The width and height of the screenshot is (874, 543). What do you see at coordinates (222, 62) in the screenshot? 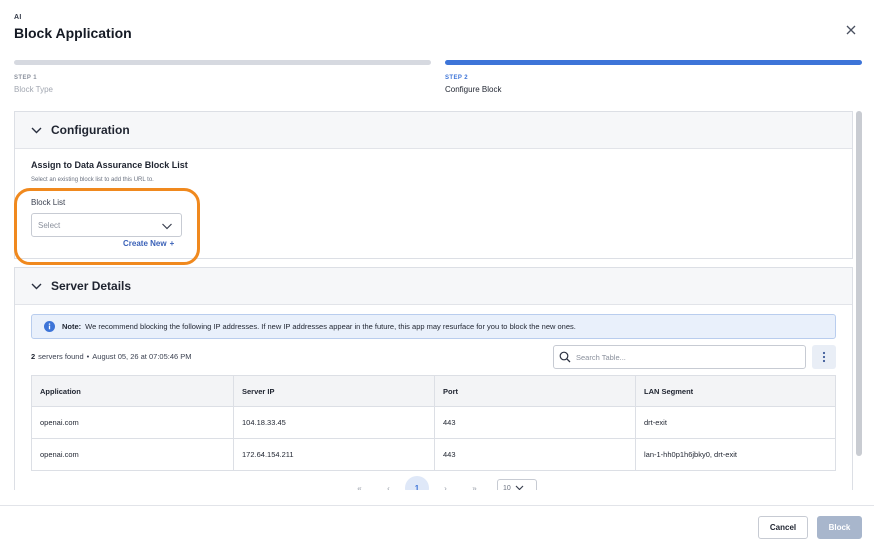
I see `step-1-progress-bar` at bounding box center [222, 62].